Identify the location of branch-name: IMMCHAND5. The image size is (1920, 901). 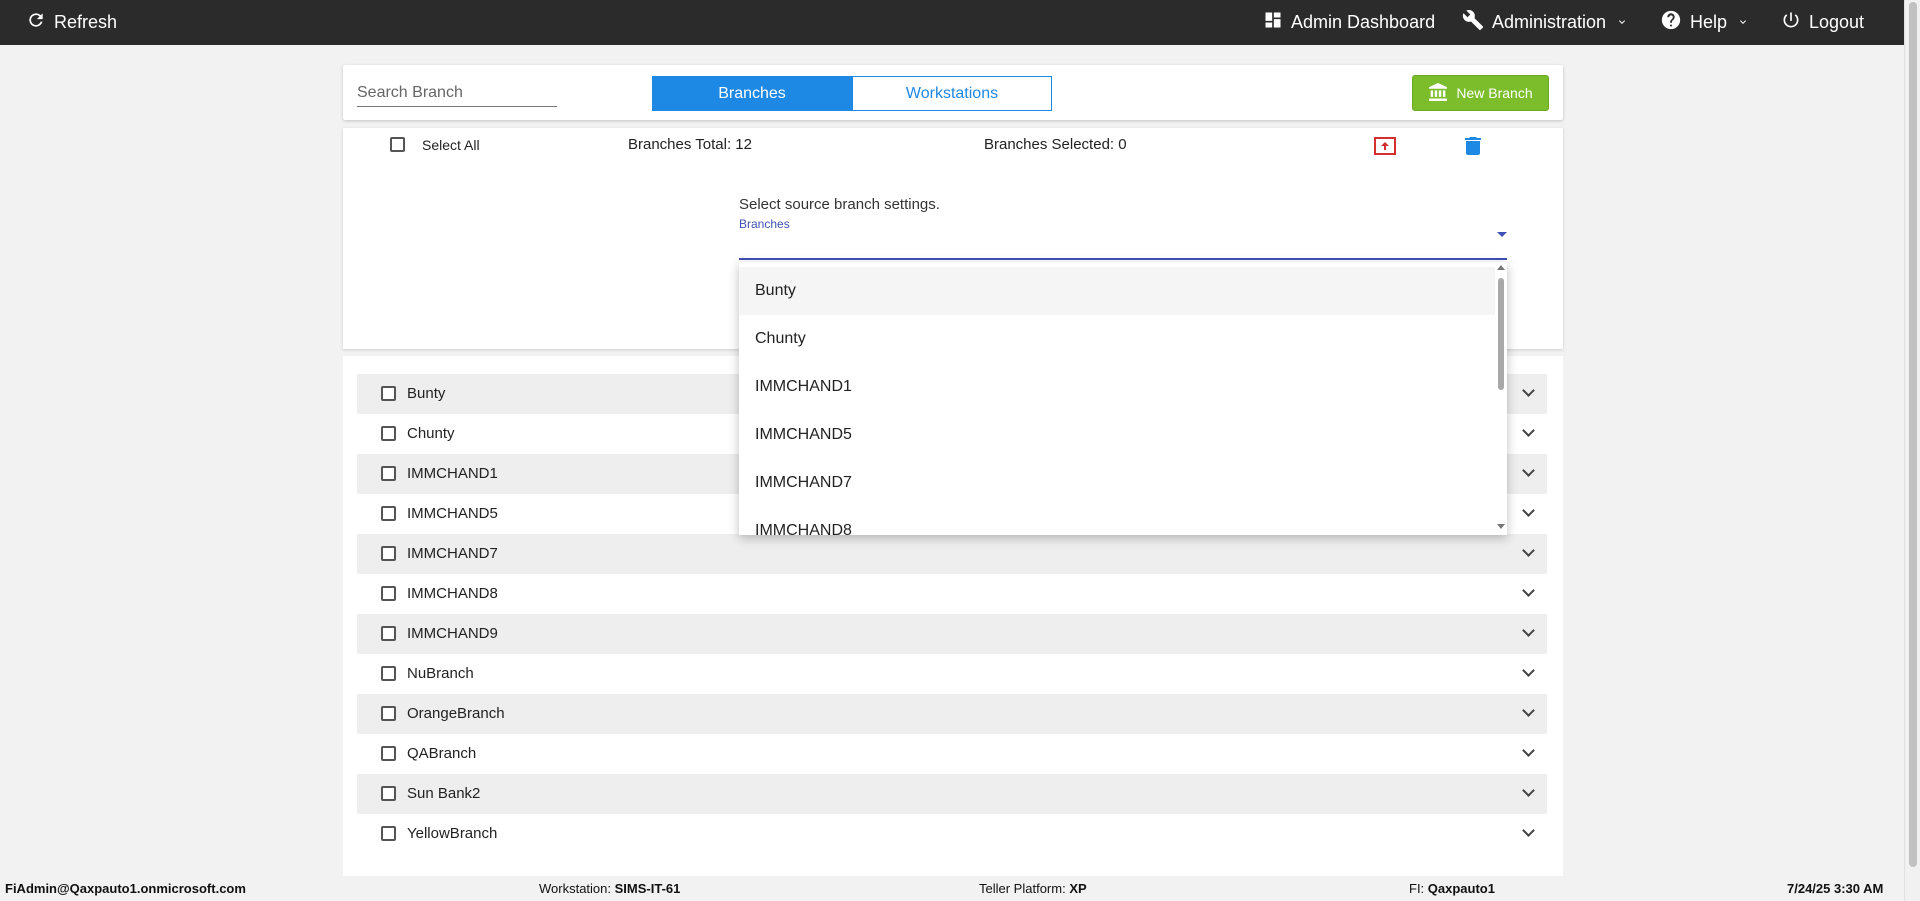
(452, 513).